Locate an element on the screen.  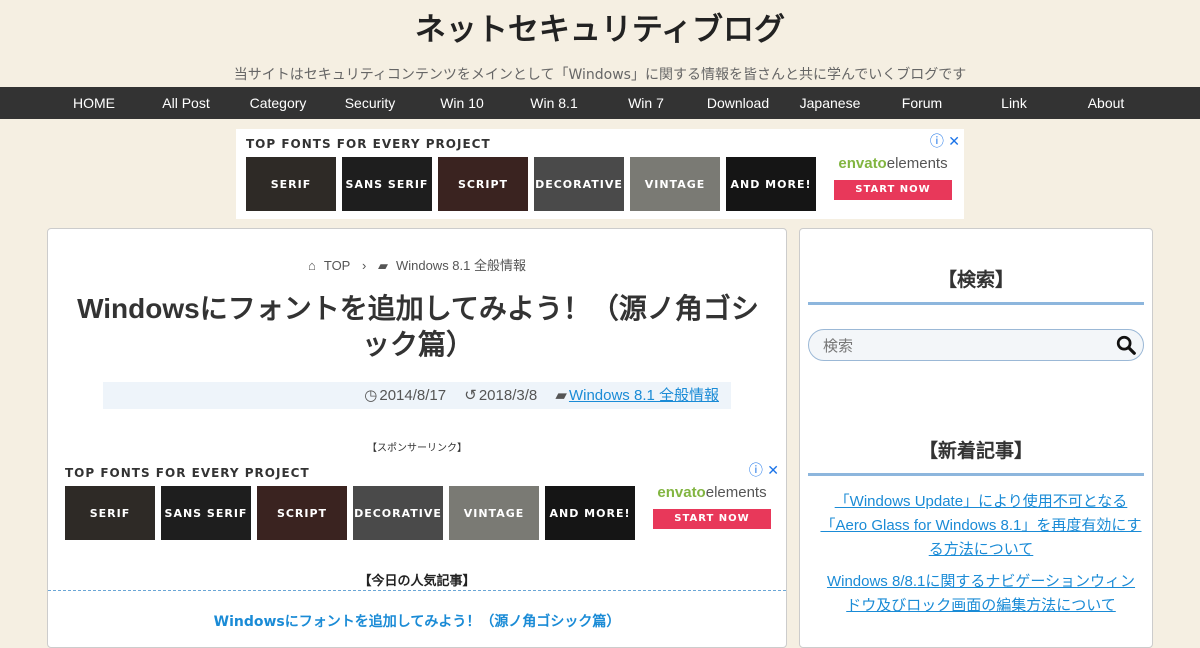
popular-heading: 【今日の人気記事】 is located at coordinates (417, 581).